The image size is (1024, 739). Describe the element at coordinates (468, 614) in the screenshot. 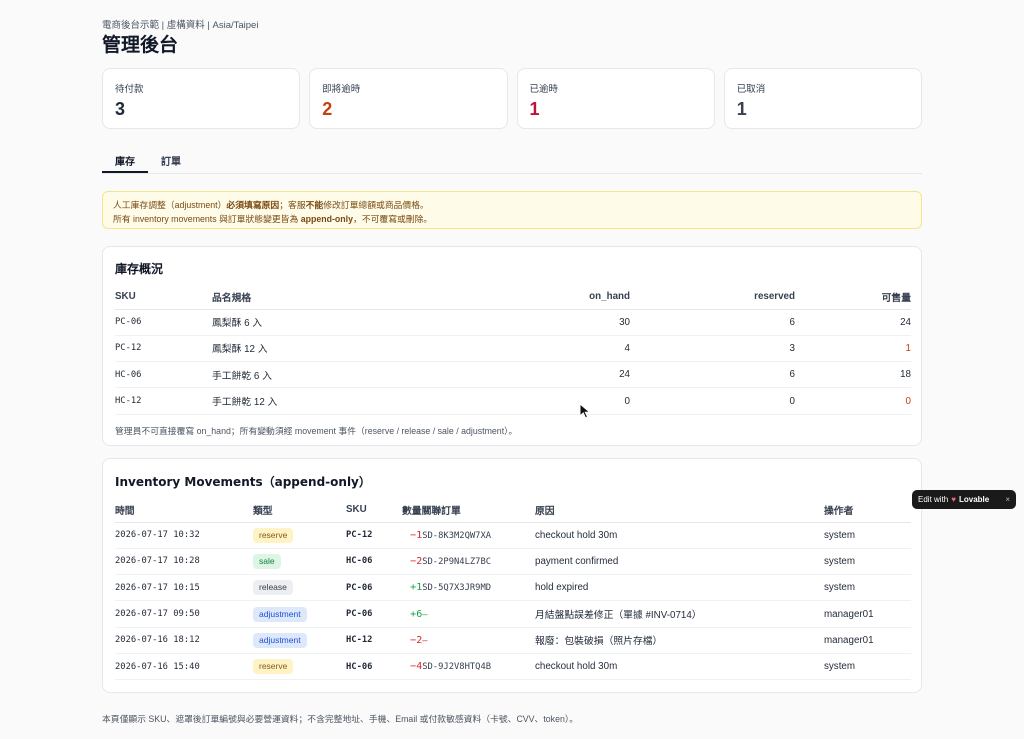

I see `cell-qty-order: +6—` at that location.